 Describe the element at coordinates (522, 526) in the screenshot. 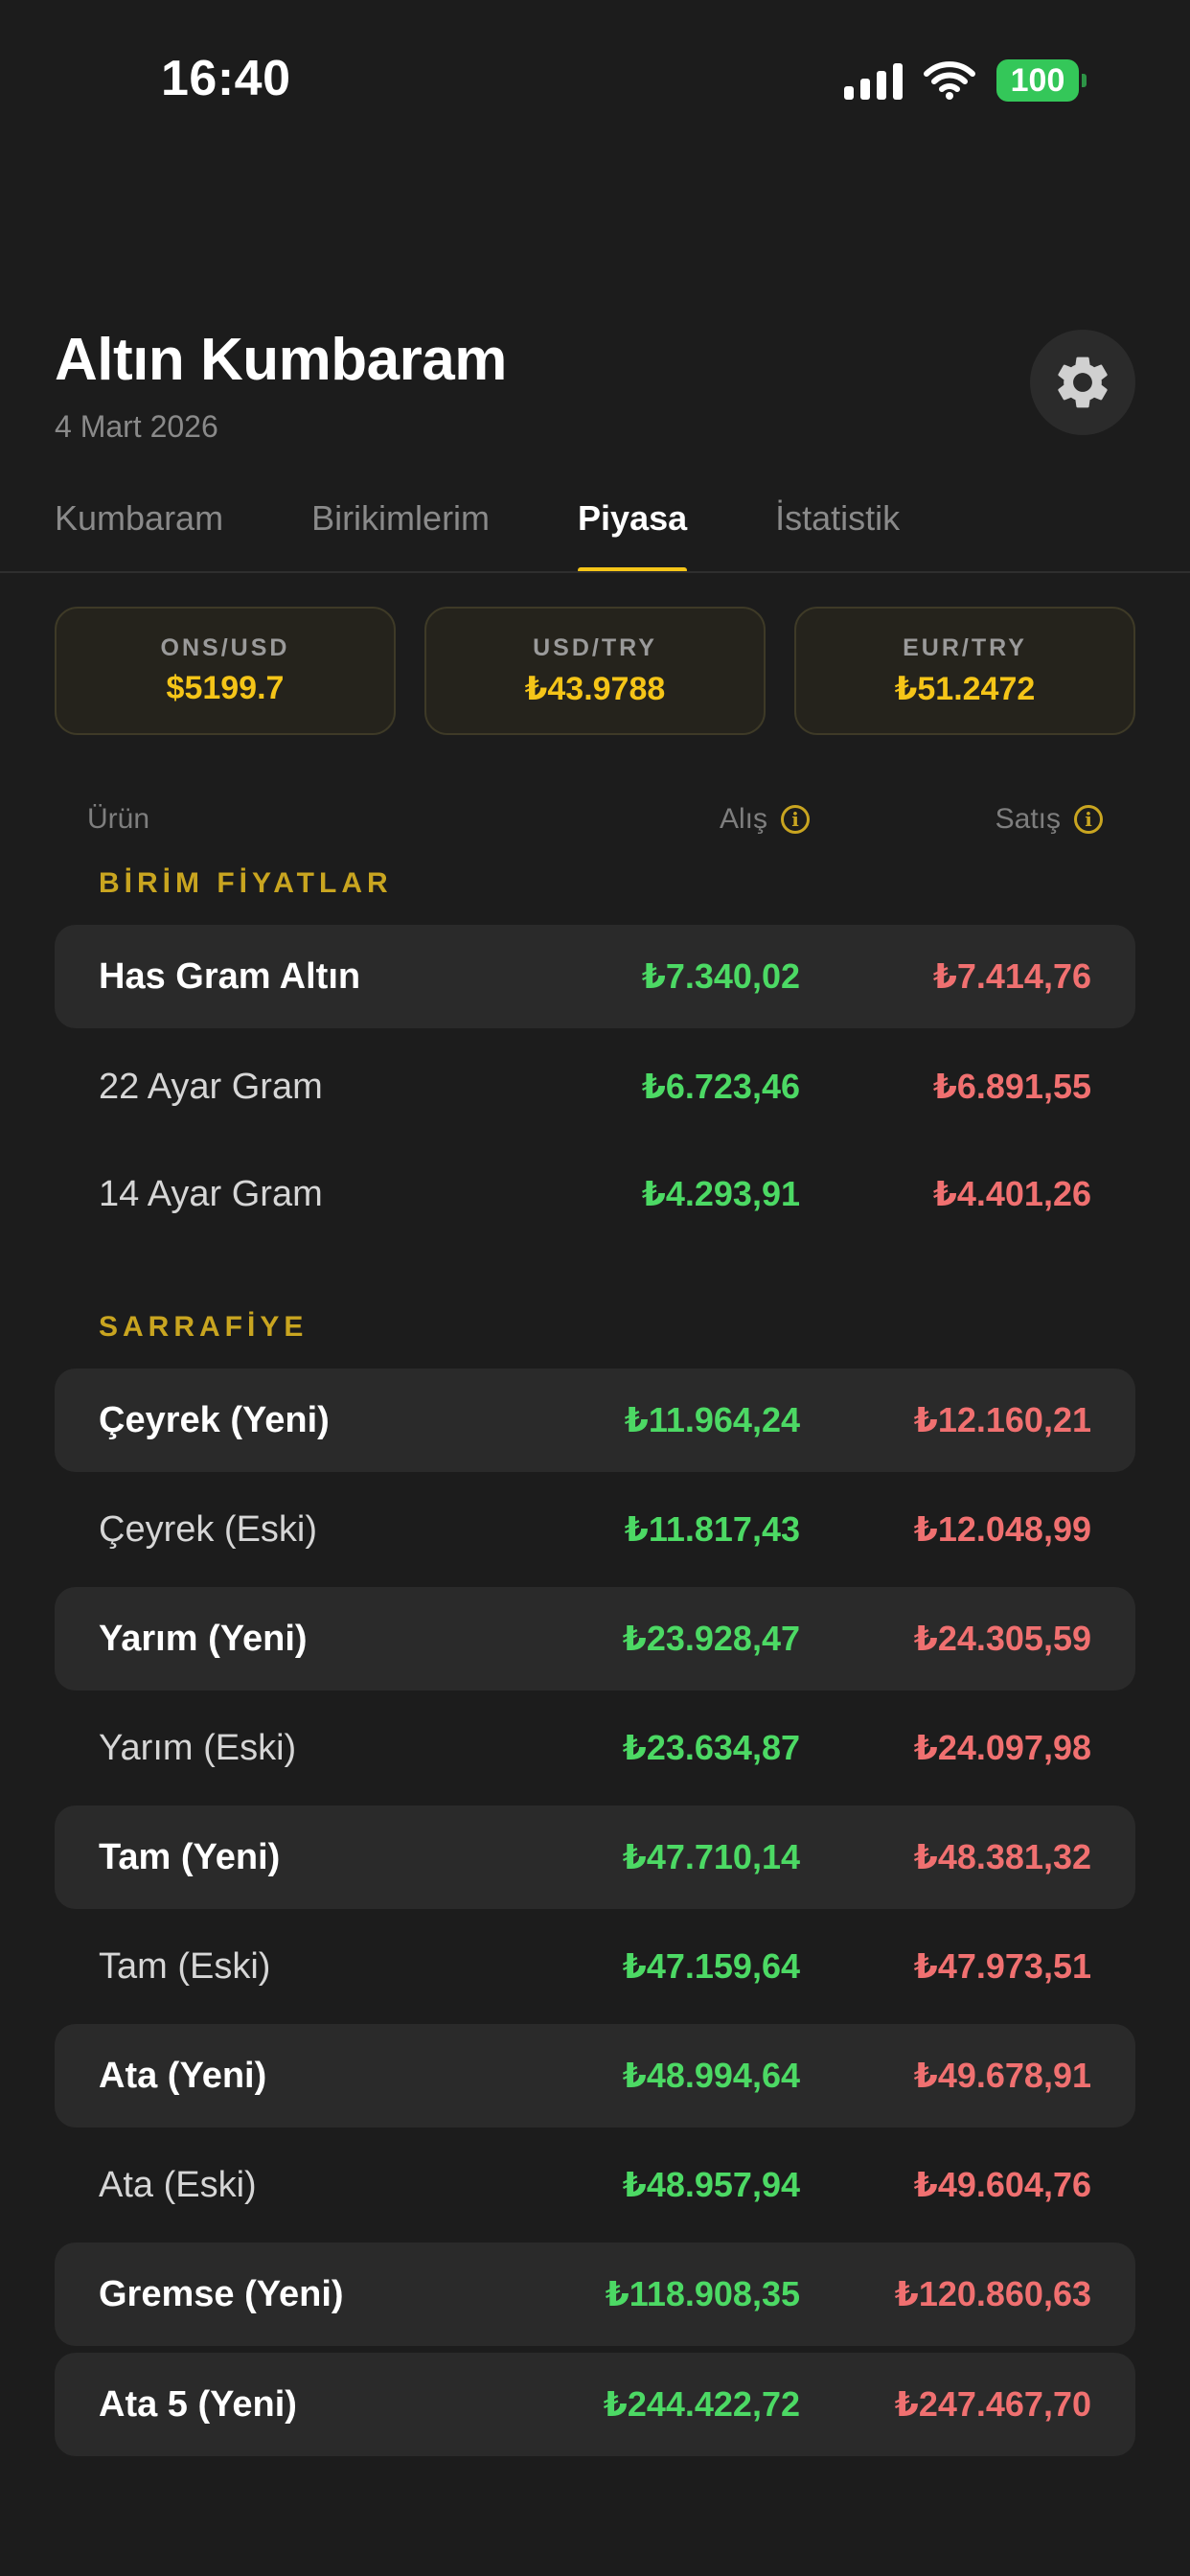

I see `tab-bar: Kumbaram Birikimlerim Piyasa İstatistik` at that location.